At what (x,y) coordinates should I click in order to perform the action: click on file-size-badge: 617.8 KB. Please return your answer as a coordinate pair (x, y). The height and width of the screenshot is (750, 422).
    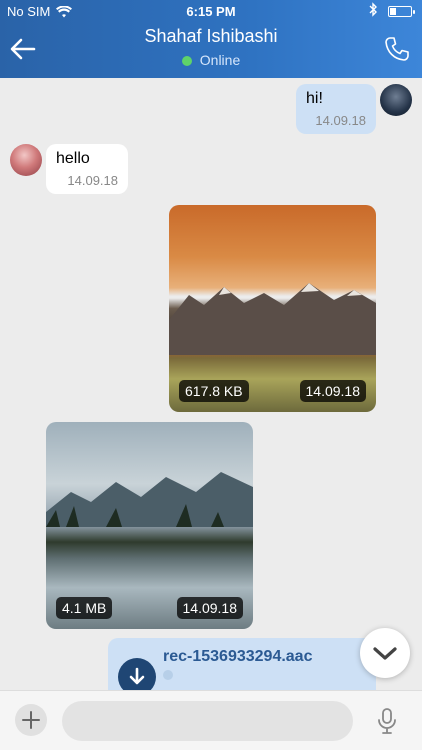
    Looking at the image, I should click on (214, 391).